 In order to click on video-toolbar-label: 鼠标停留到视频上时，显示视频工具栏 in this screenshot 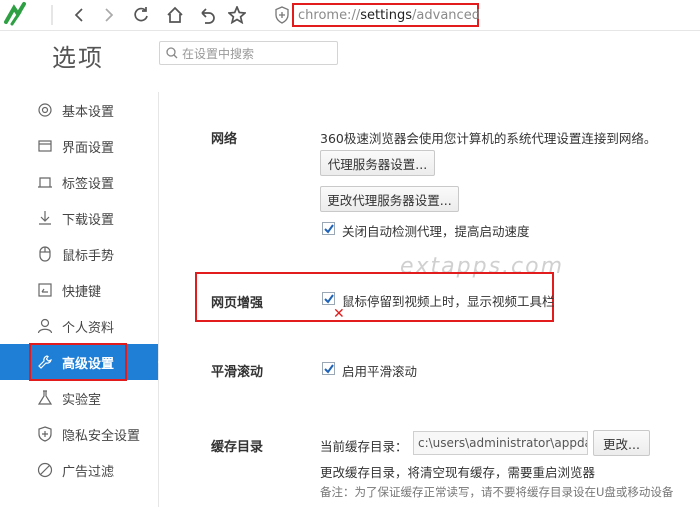, I will do `click(448, 301)`.